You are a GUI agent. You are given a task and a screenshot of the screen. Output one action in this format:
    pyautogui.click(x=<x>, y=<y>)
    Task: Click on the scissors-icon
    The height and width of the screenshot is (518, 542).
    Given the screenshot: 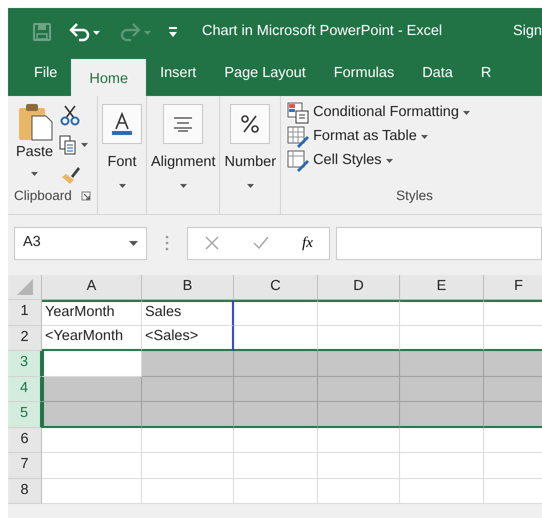 What is the action you would take?
    pyautogui.click(x=70, y=115)
    